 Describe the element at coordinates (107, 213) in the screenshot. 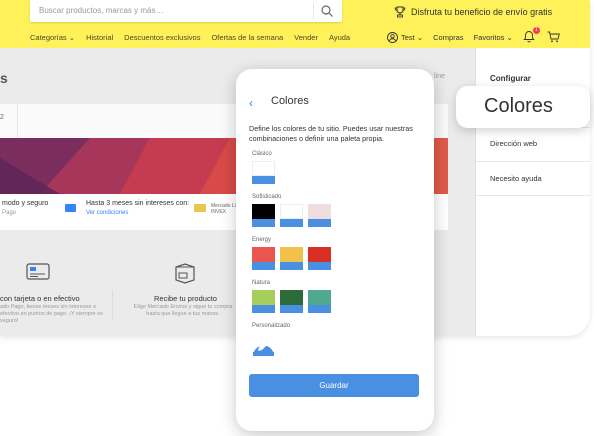

I see `ver-condiciones-link: Ver condiciones` at that location.